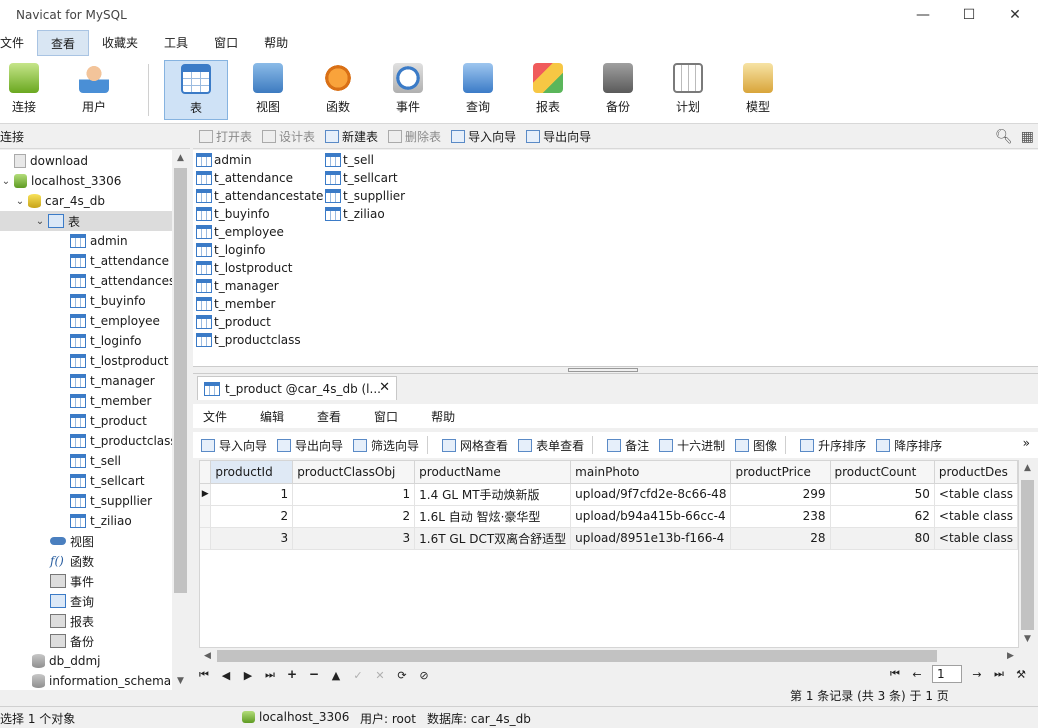 Image resolution: width=1038 pixels, height=728 pixels. I want to click on doc-menu-edit: 编辑, so click(273, 416).